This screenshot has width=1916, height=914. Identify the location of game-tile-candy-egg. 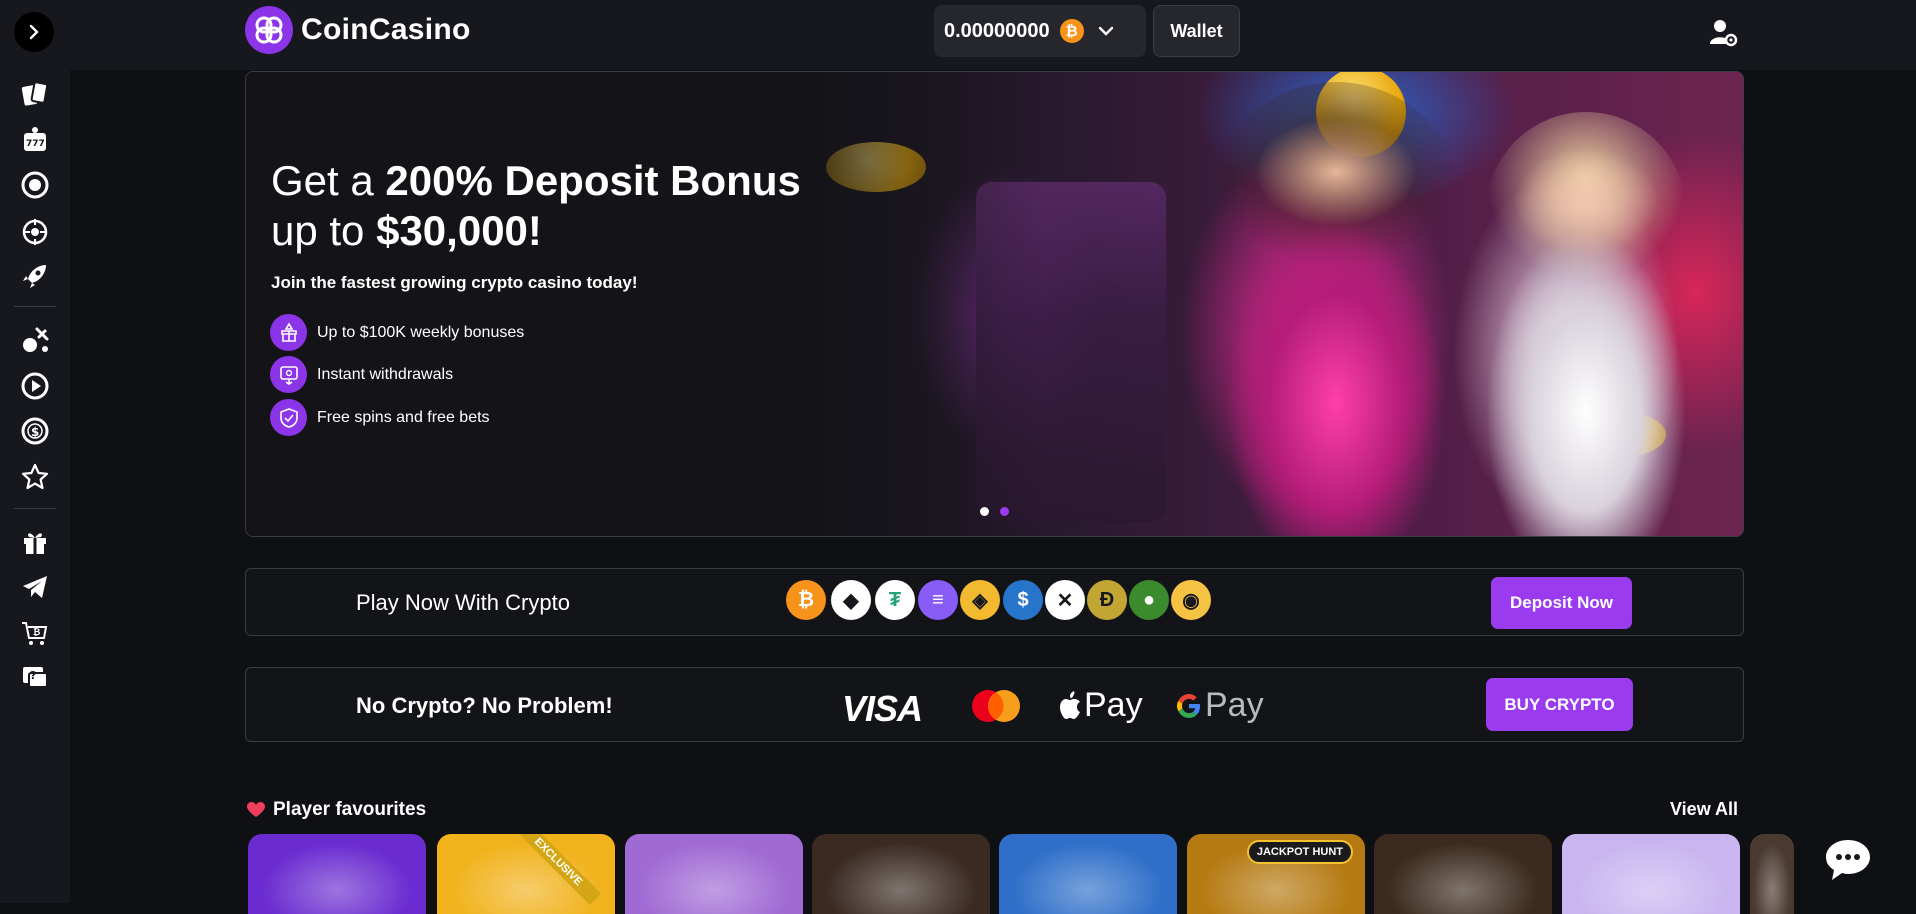
(1651, 874).